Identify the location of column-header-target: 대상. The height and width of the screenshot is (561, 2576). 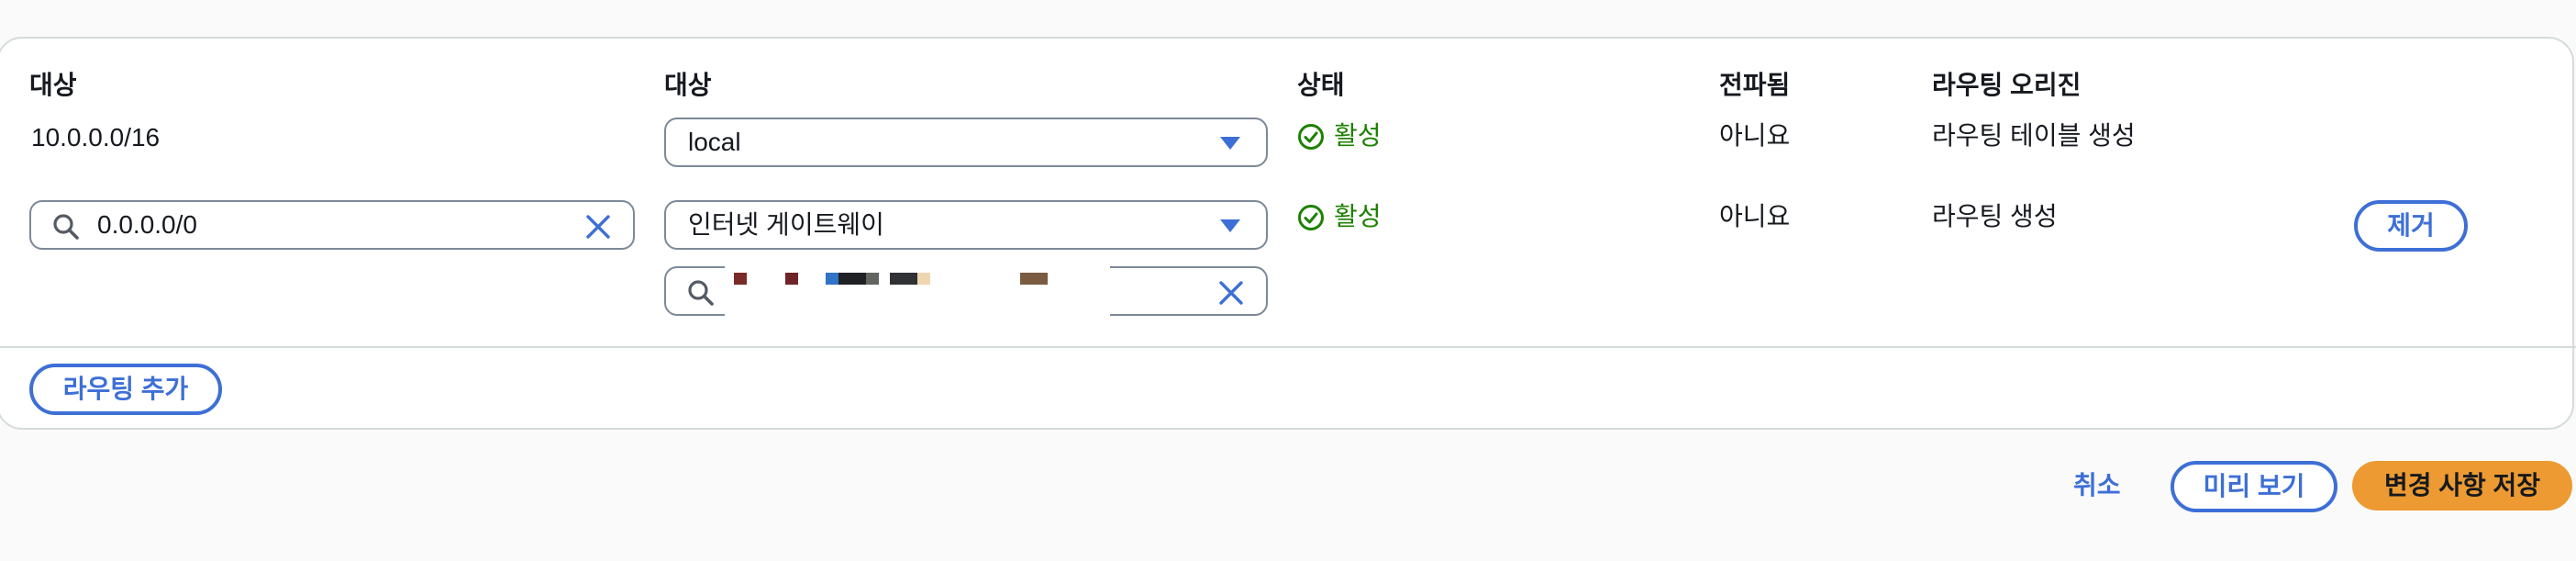
(688, 85).